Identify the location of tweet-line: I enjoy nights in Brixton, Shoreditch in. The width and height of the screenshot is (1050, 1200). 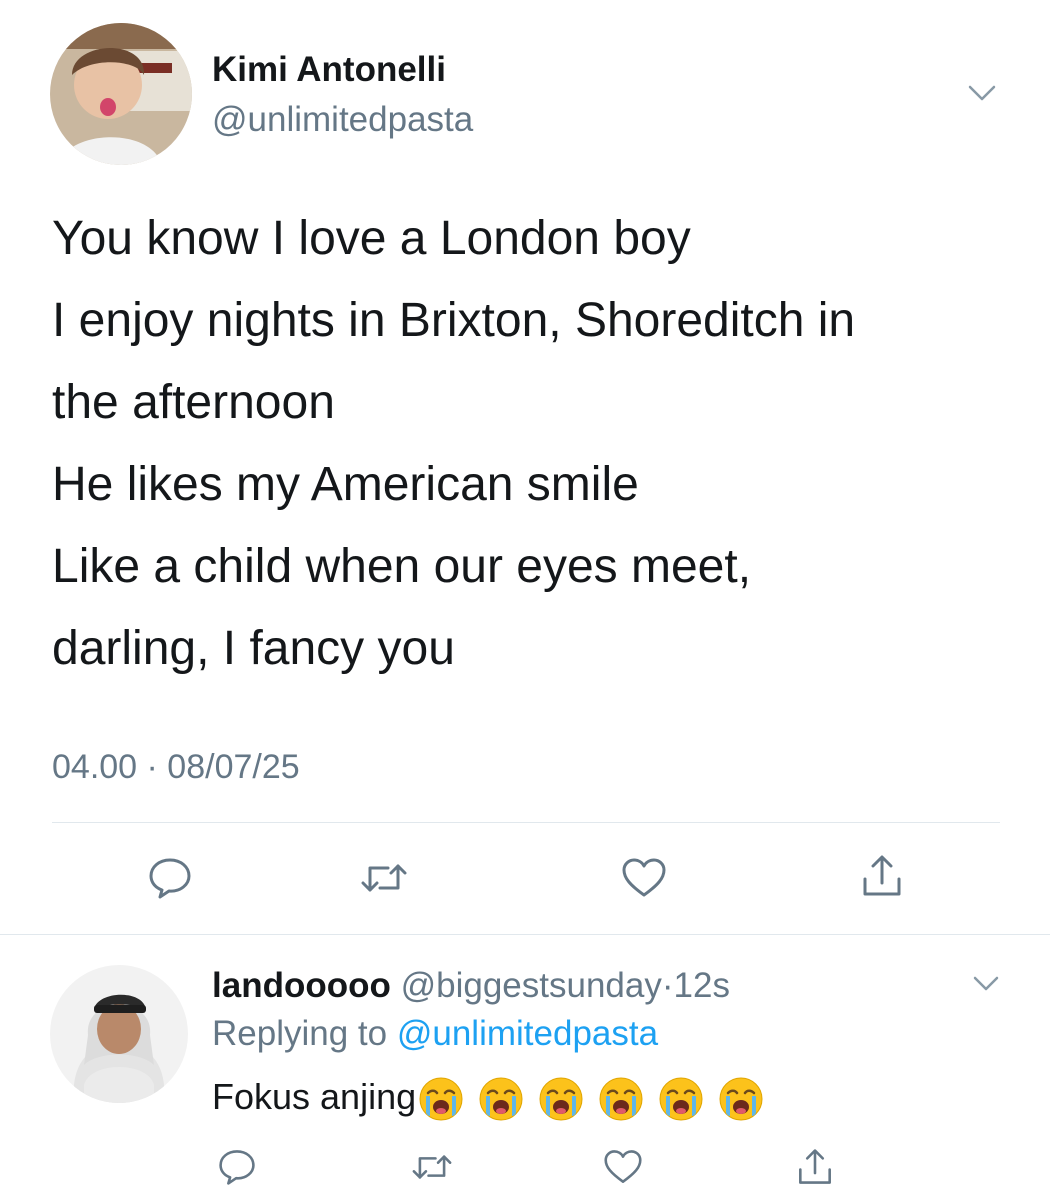
(454, 320).